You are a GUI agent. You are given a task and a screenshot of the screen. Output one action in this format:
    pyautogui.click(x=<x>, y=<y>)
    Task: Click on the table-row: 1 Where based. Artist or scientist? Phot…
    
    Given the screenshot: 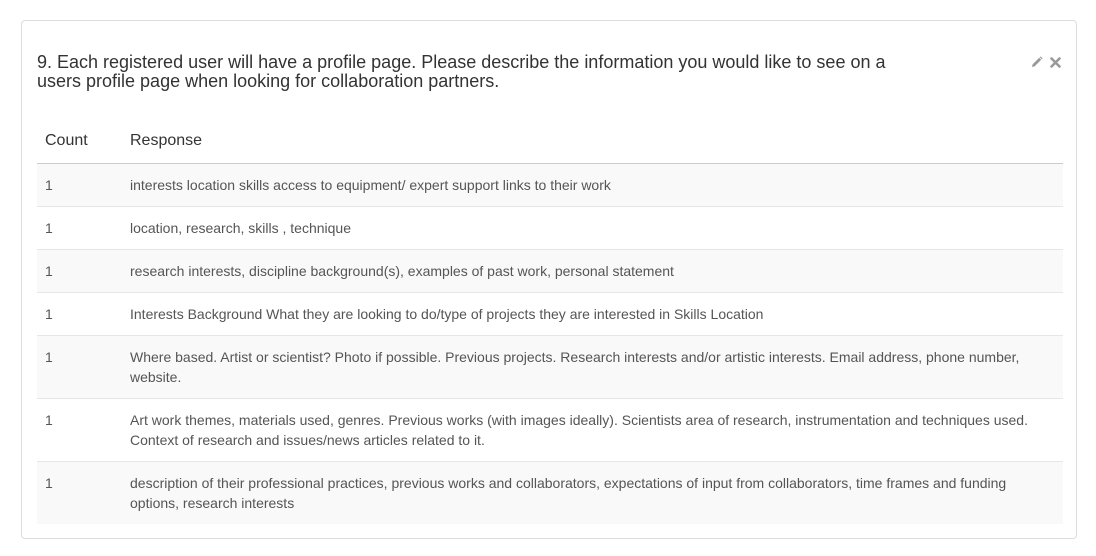 What is the action you would take?
    pyautogui.click(x=550, y=366)
    